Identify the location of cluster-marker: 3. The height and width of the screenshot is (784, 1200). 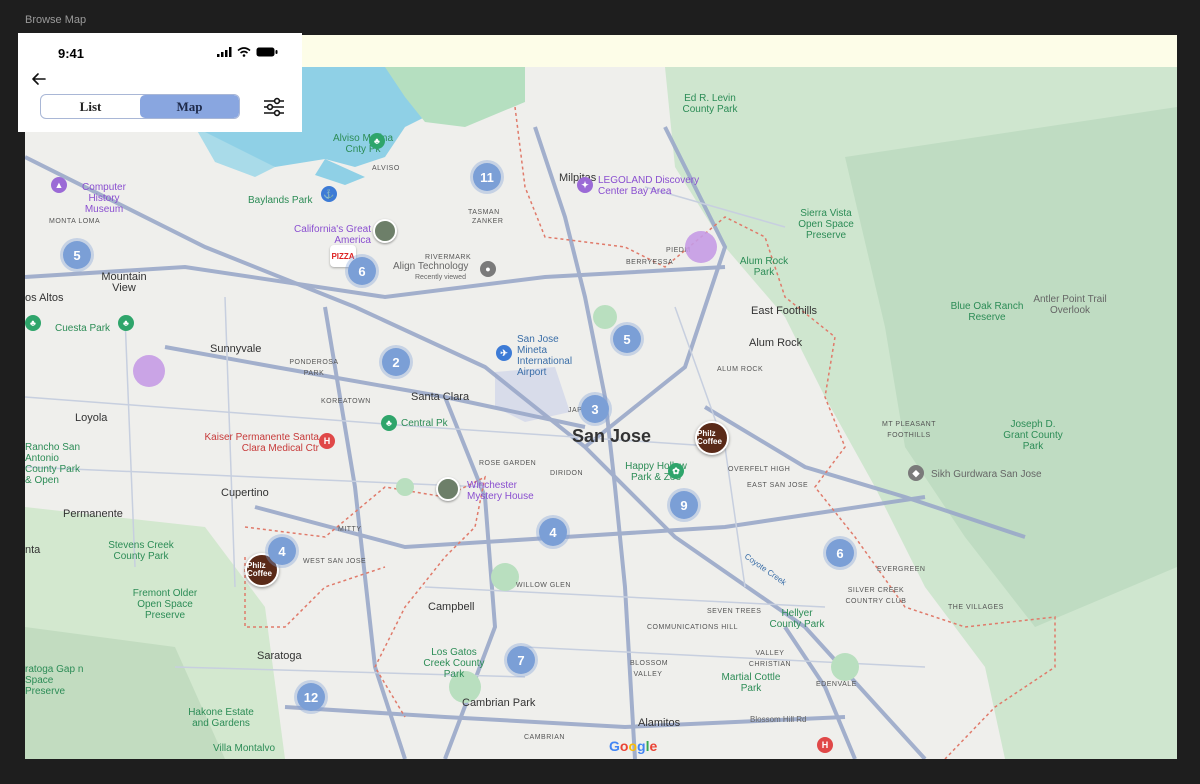
(595, 409).